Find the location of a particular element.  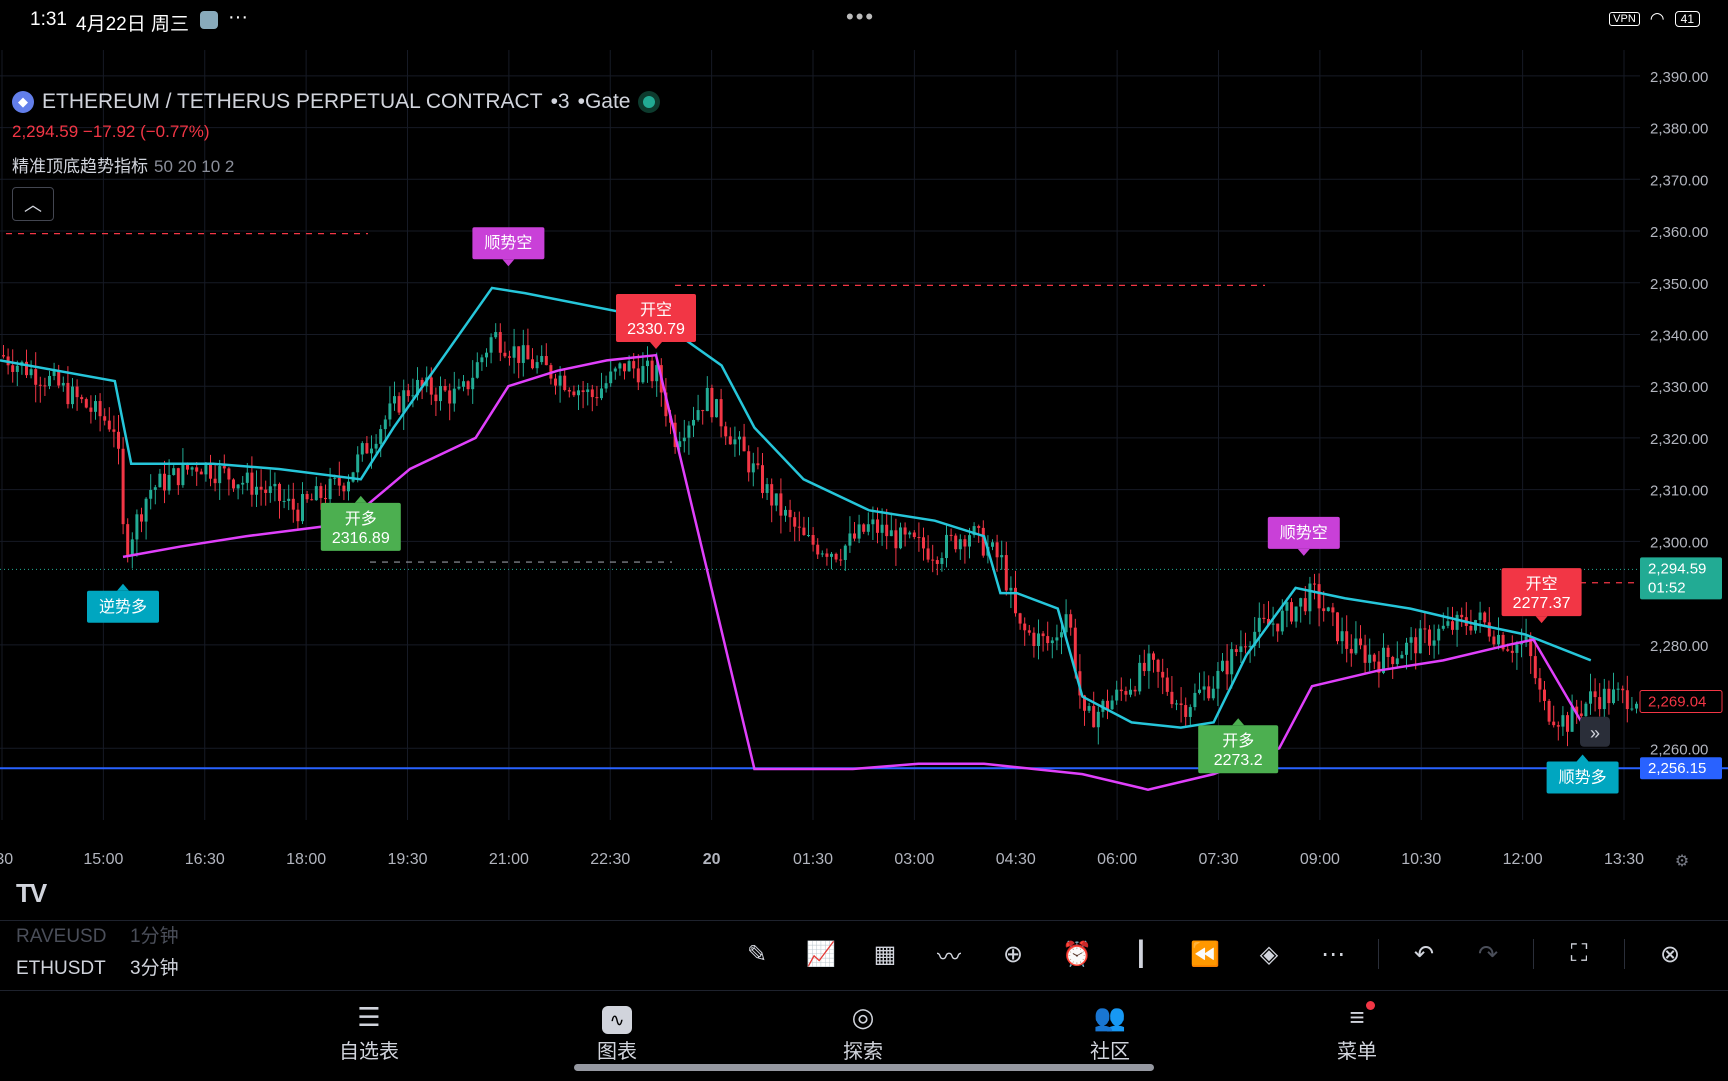

redo-icon: ↷ is located at coordinates (1488, 954).